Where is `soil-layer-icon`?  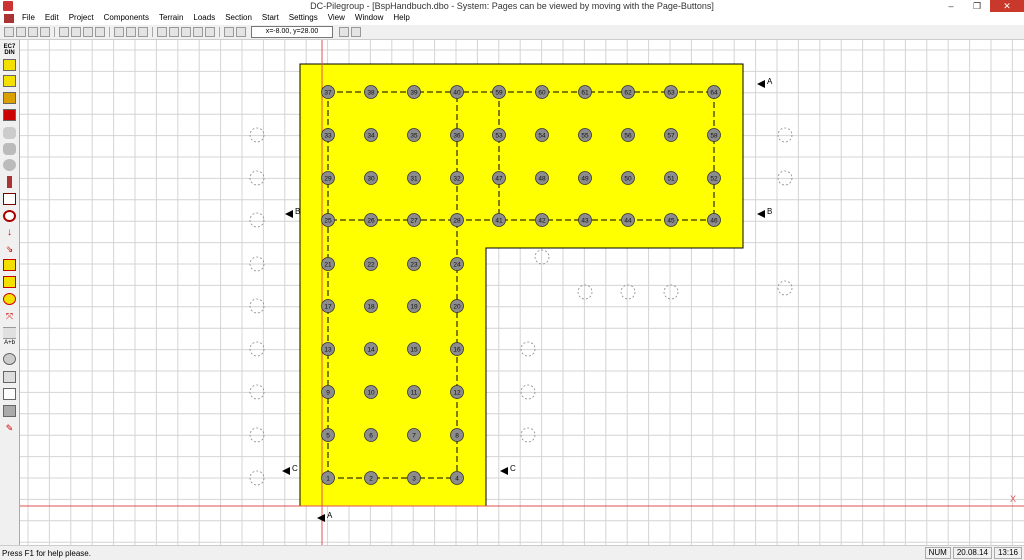
soil-layer-icon is located at coordinates (9, 133).